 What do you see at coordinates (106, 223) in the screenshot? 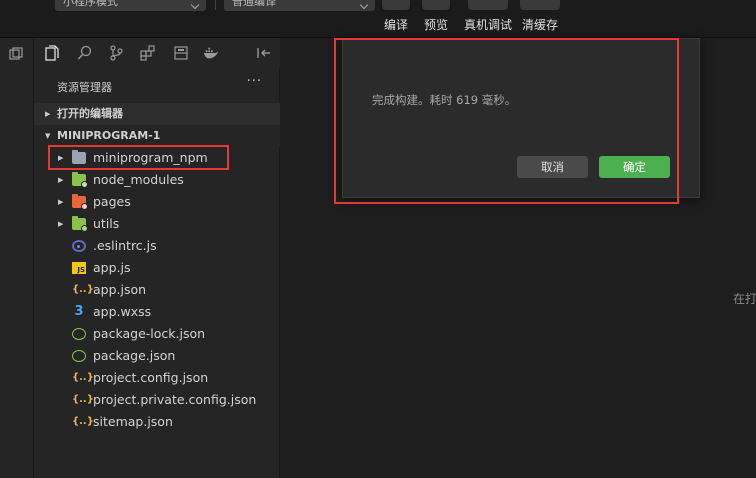
I see `tree-item-label: utils` at bounding box center [106, 223].